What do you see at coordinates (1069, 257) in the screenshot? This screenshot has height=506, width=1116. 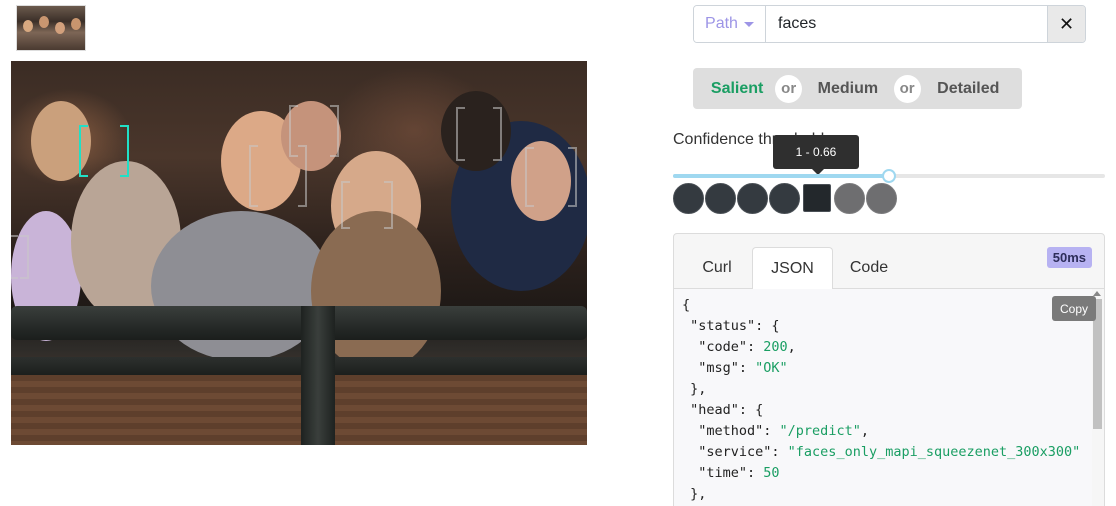 I see `timing-badge: 50ms` at bounding box center [1069, 257].